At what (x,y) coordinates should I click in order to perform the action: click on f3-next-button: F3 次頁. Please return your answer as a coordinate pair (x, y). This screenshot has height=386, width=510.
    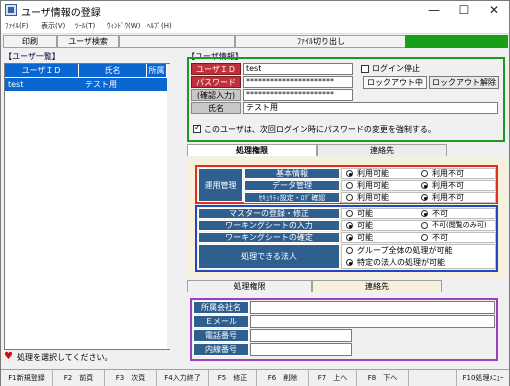
    Looking at the image, I should click on (131, 378).